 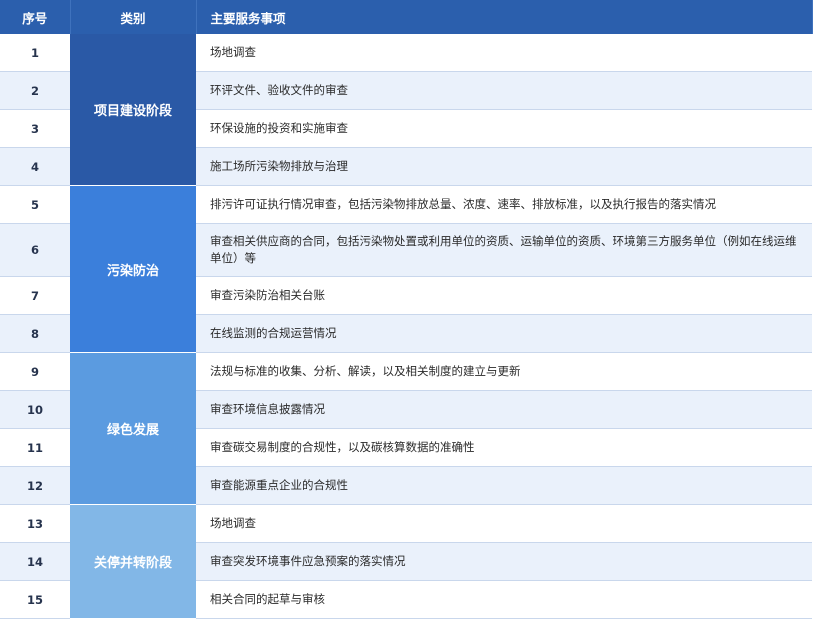 What do you see at coordinates (35, 204) in the screenshot?
I see `row-num: 5` at bounding box center [35, 204].